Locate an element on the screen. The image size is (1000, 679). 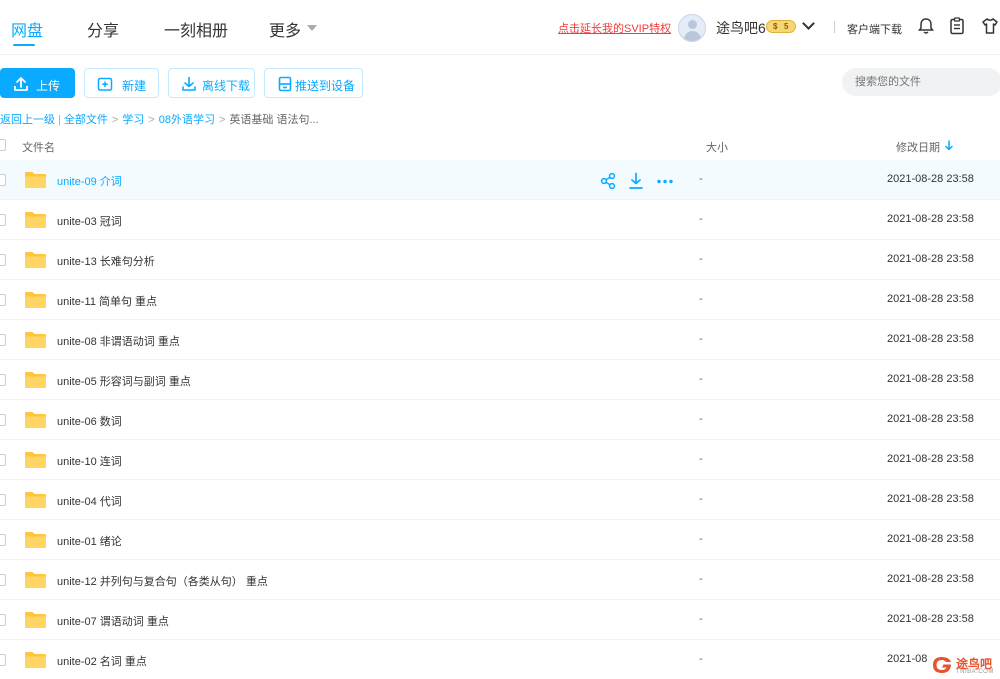
file-name-link: unite-08 非谓语动词 重点 is located at coordinates (118, 341).